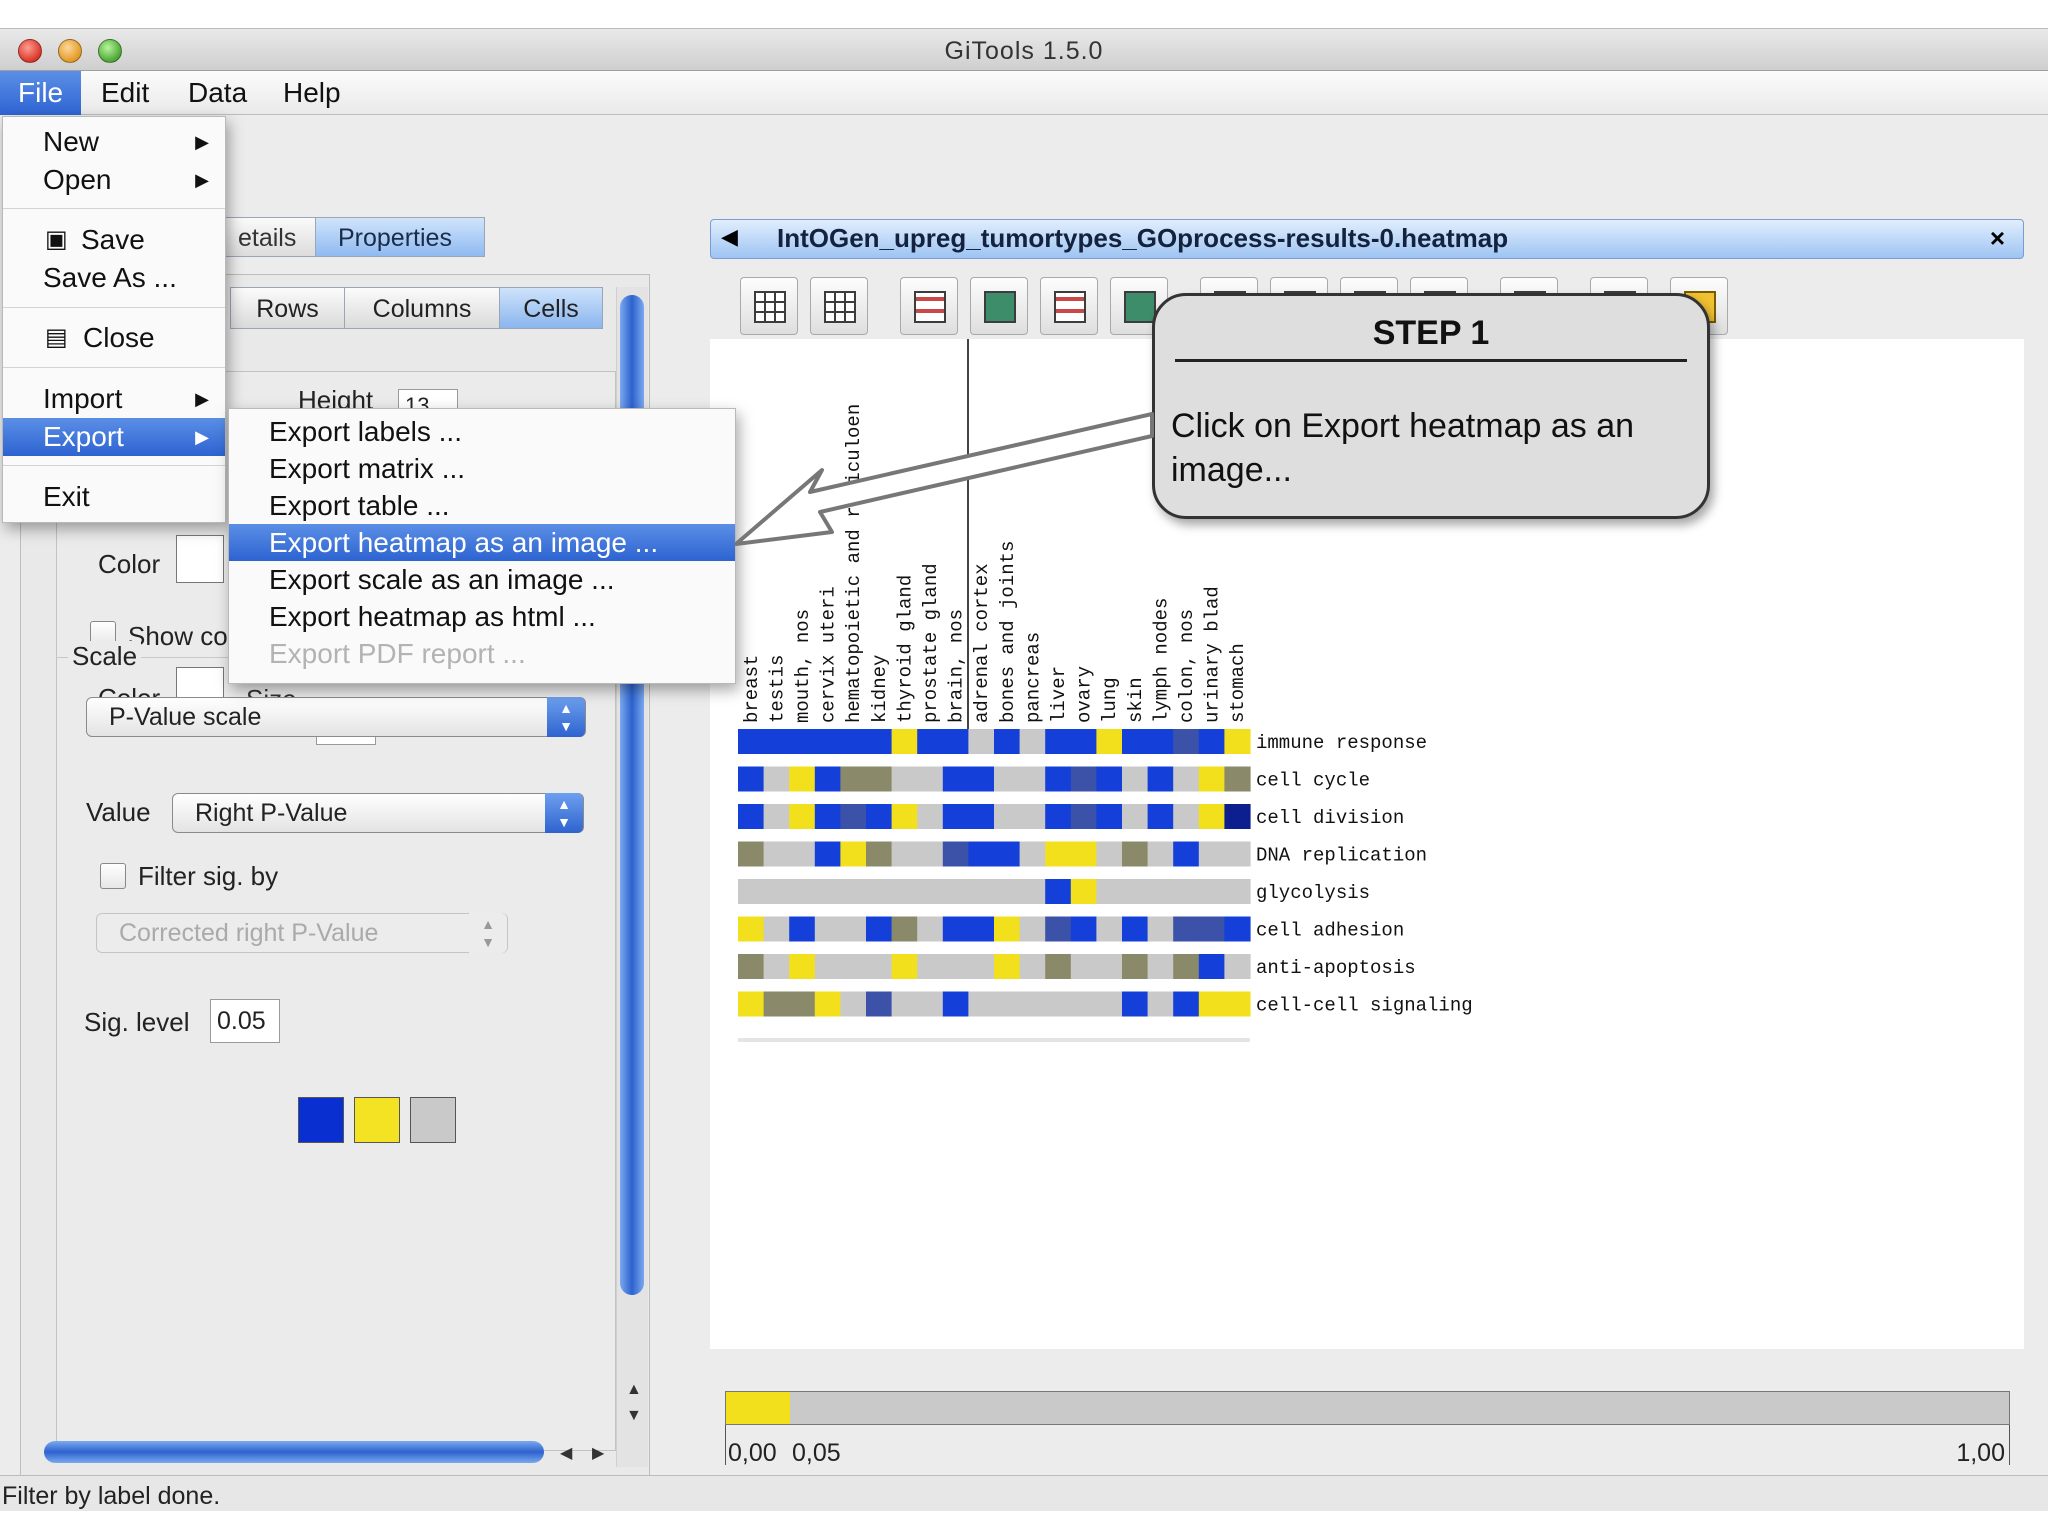 Image resolution: width=2048 pixels, height=1536 pixels. I want to click on menu-item-new: New ▶, so click(114, 142).